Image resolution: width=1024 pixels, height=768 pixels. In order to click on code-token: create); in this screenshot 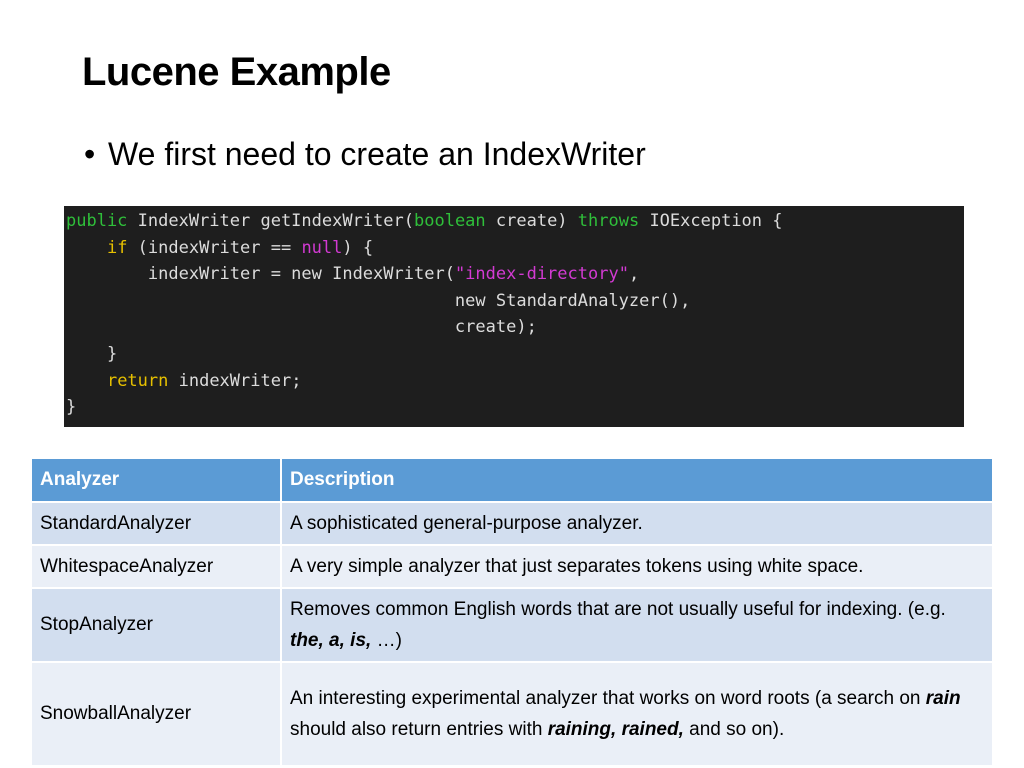, I will do `click(301, 327)`.